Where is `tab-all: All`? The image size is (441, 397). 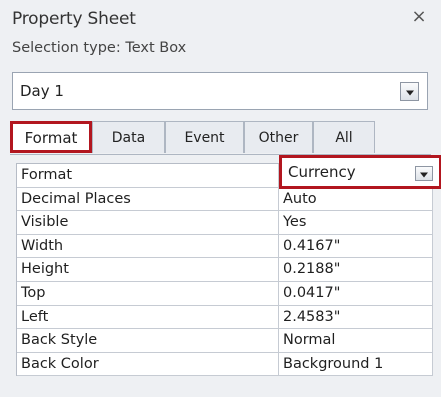 tab-all: All is located at coordinates (344, 137).